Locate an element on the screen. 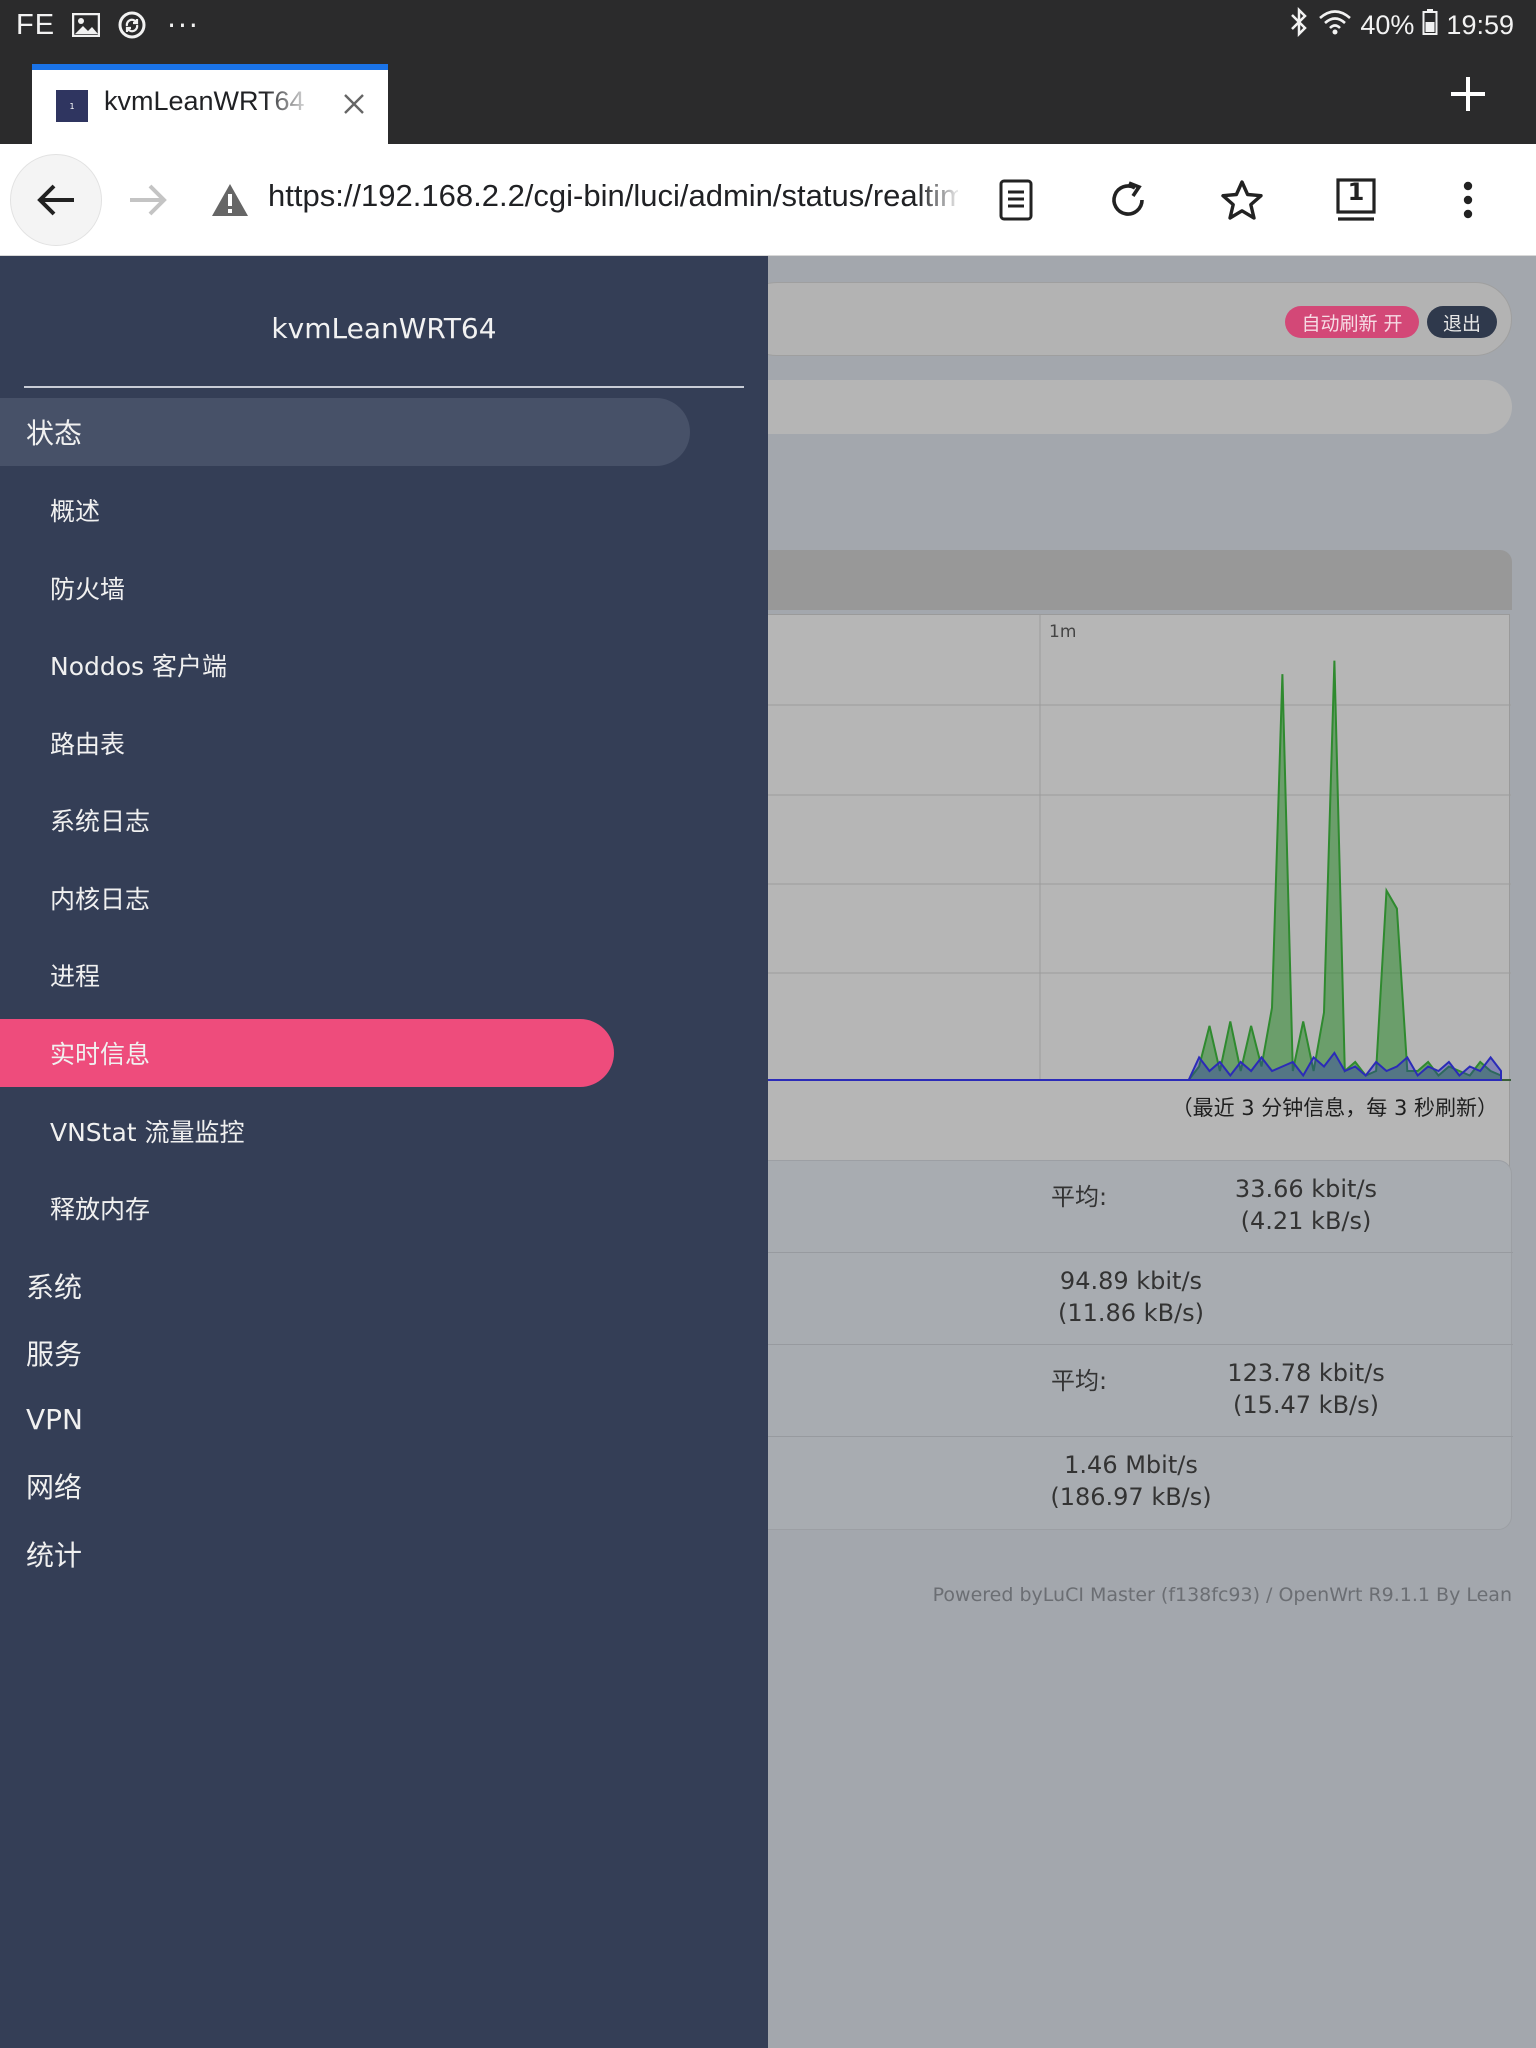 The width and height of the screenshot is (1536, 2048). reload-icon is located at coordinates (1128, 200).